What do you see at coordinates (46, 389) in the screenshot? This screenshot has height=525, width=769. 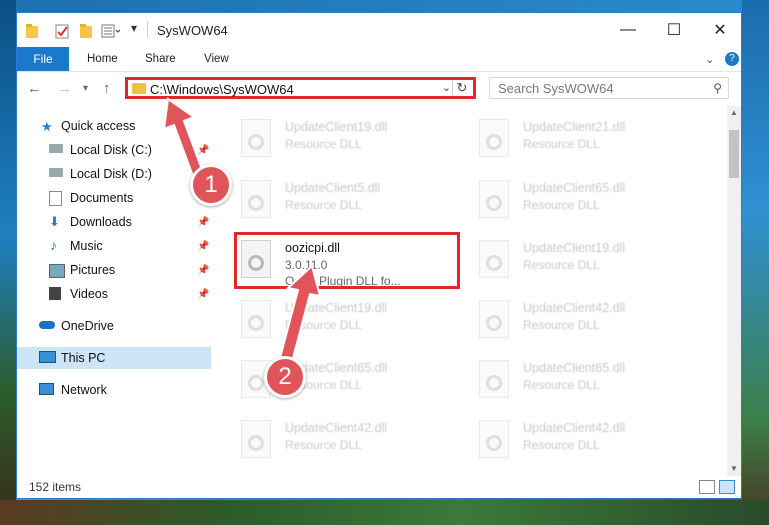 I see `network-icon` at bounding box center [46, 389].